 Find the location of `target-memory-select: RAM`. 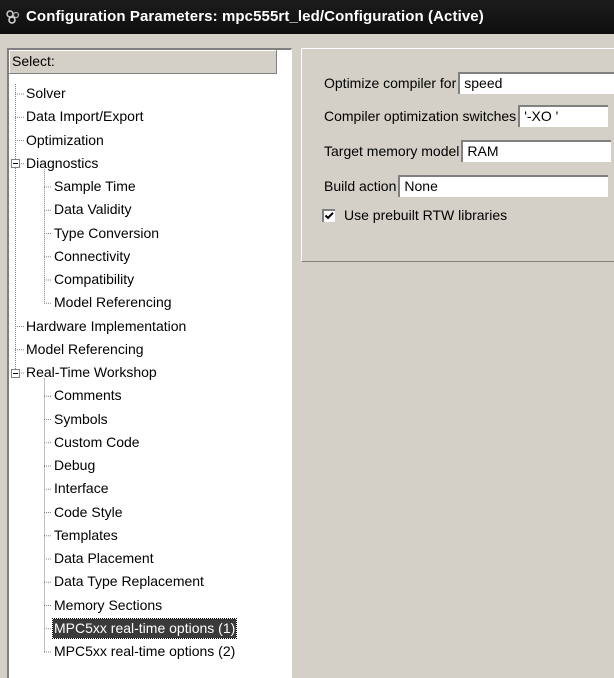

target-memory-select: RAM is located at coordinates (536, 151).